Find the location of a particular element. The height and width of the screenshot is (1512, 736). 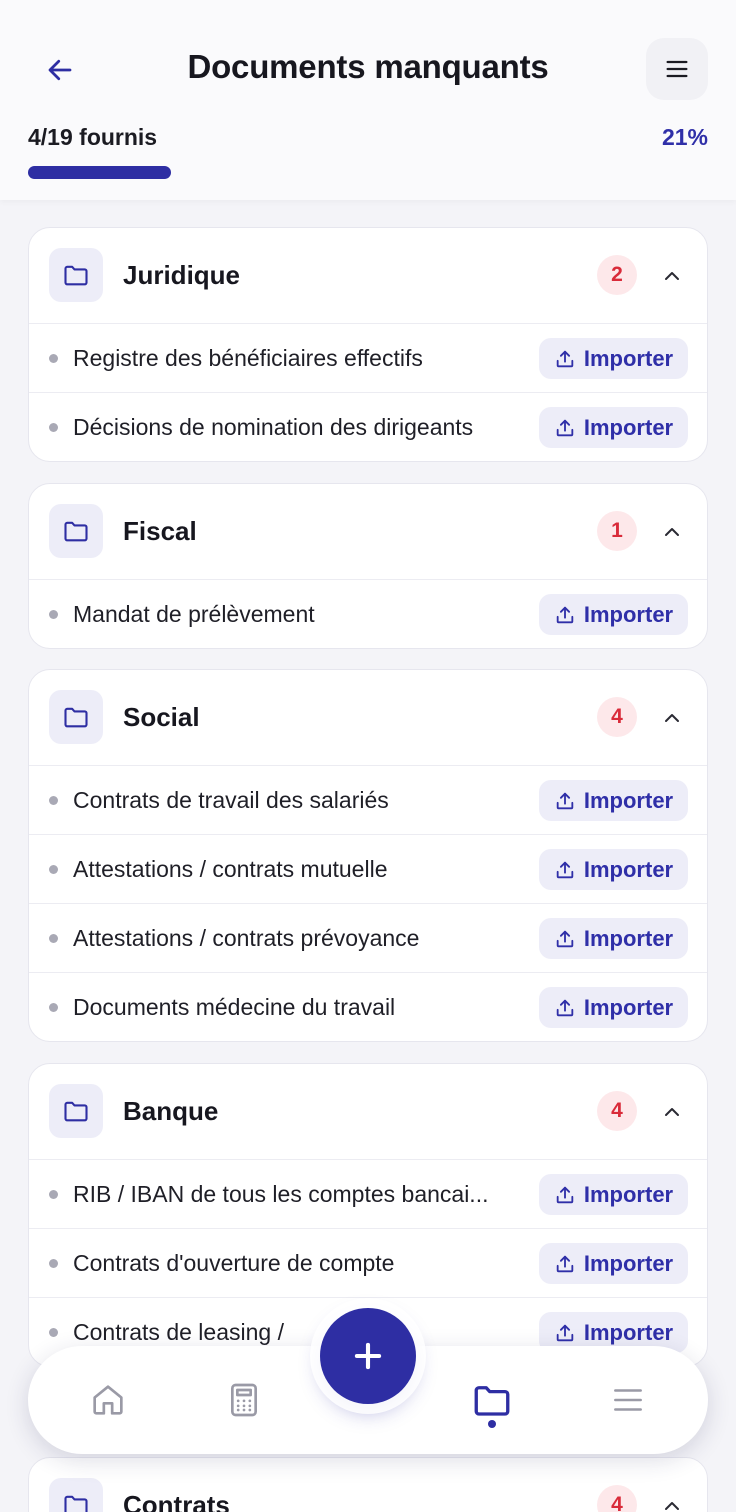

list-item: Mandat de prélèvement Importer is located at coordinates (368, 613).